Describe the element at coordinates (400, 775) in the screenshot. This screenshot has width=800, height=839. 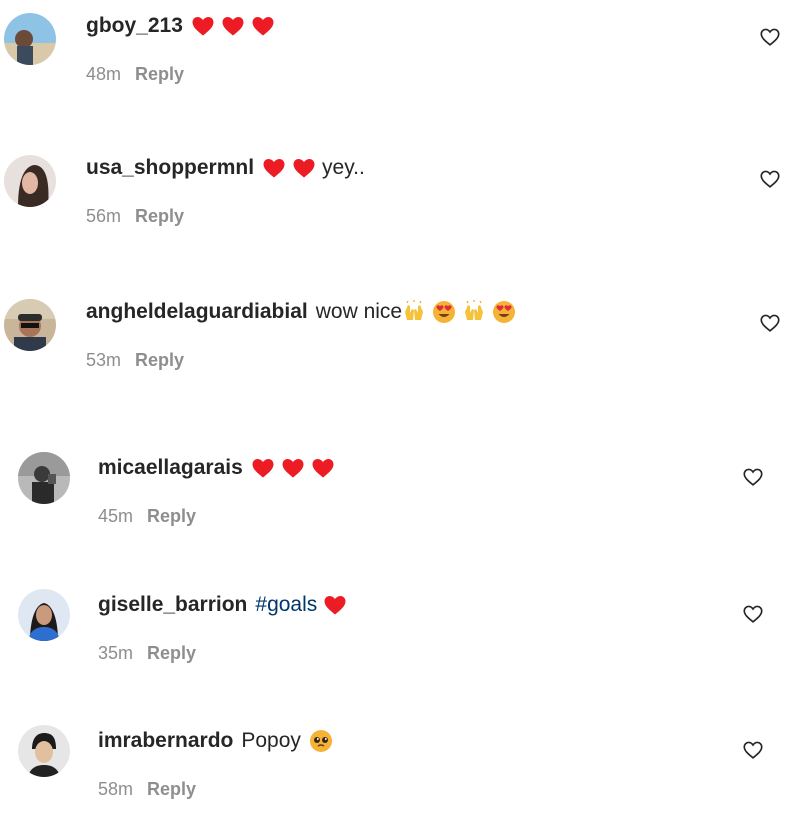
I see `comment-item: imrabernardo Popoy 58m Reply` at that location.